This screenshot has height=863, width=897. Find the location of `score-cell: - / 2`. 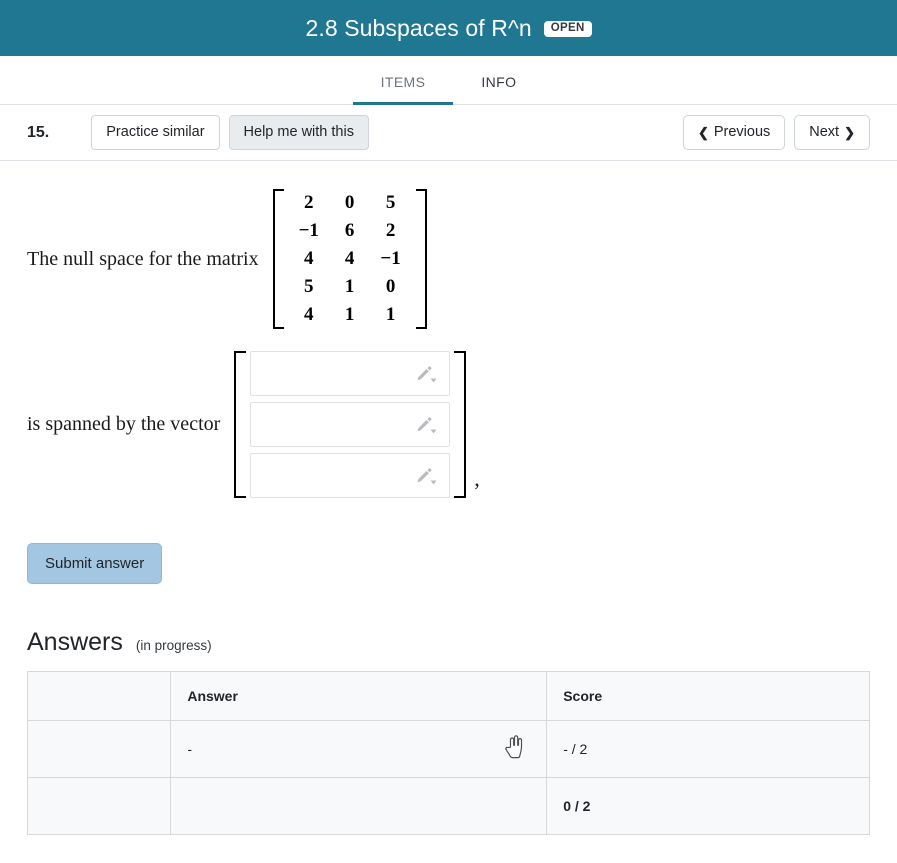

score-cell: - / 2 is located at coordinates (708, 749).